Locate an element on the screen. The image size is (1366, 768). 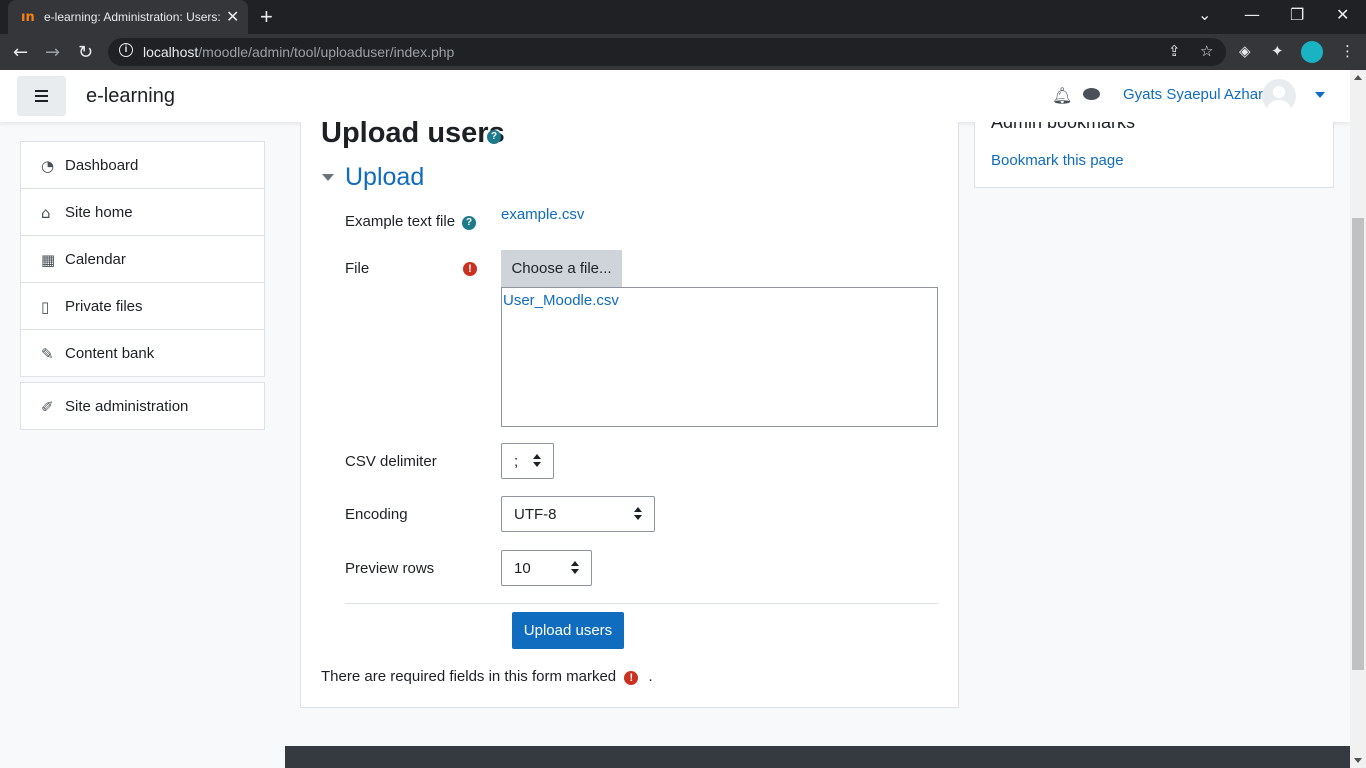
restore-icon: ❐ is located at coordinates (1297, 14).